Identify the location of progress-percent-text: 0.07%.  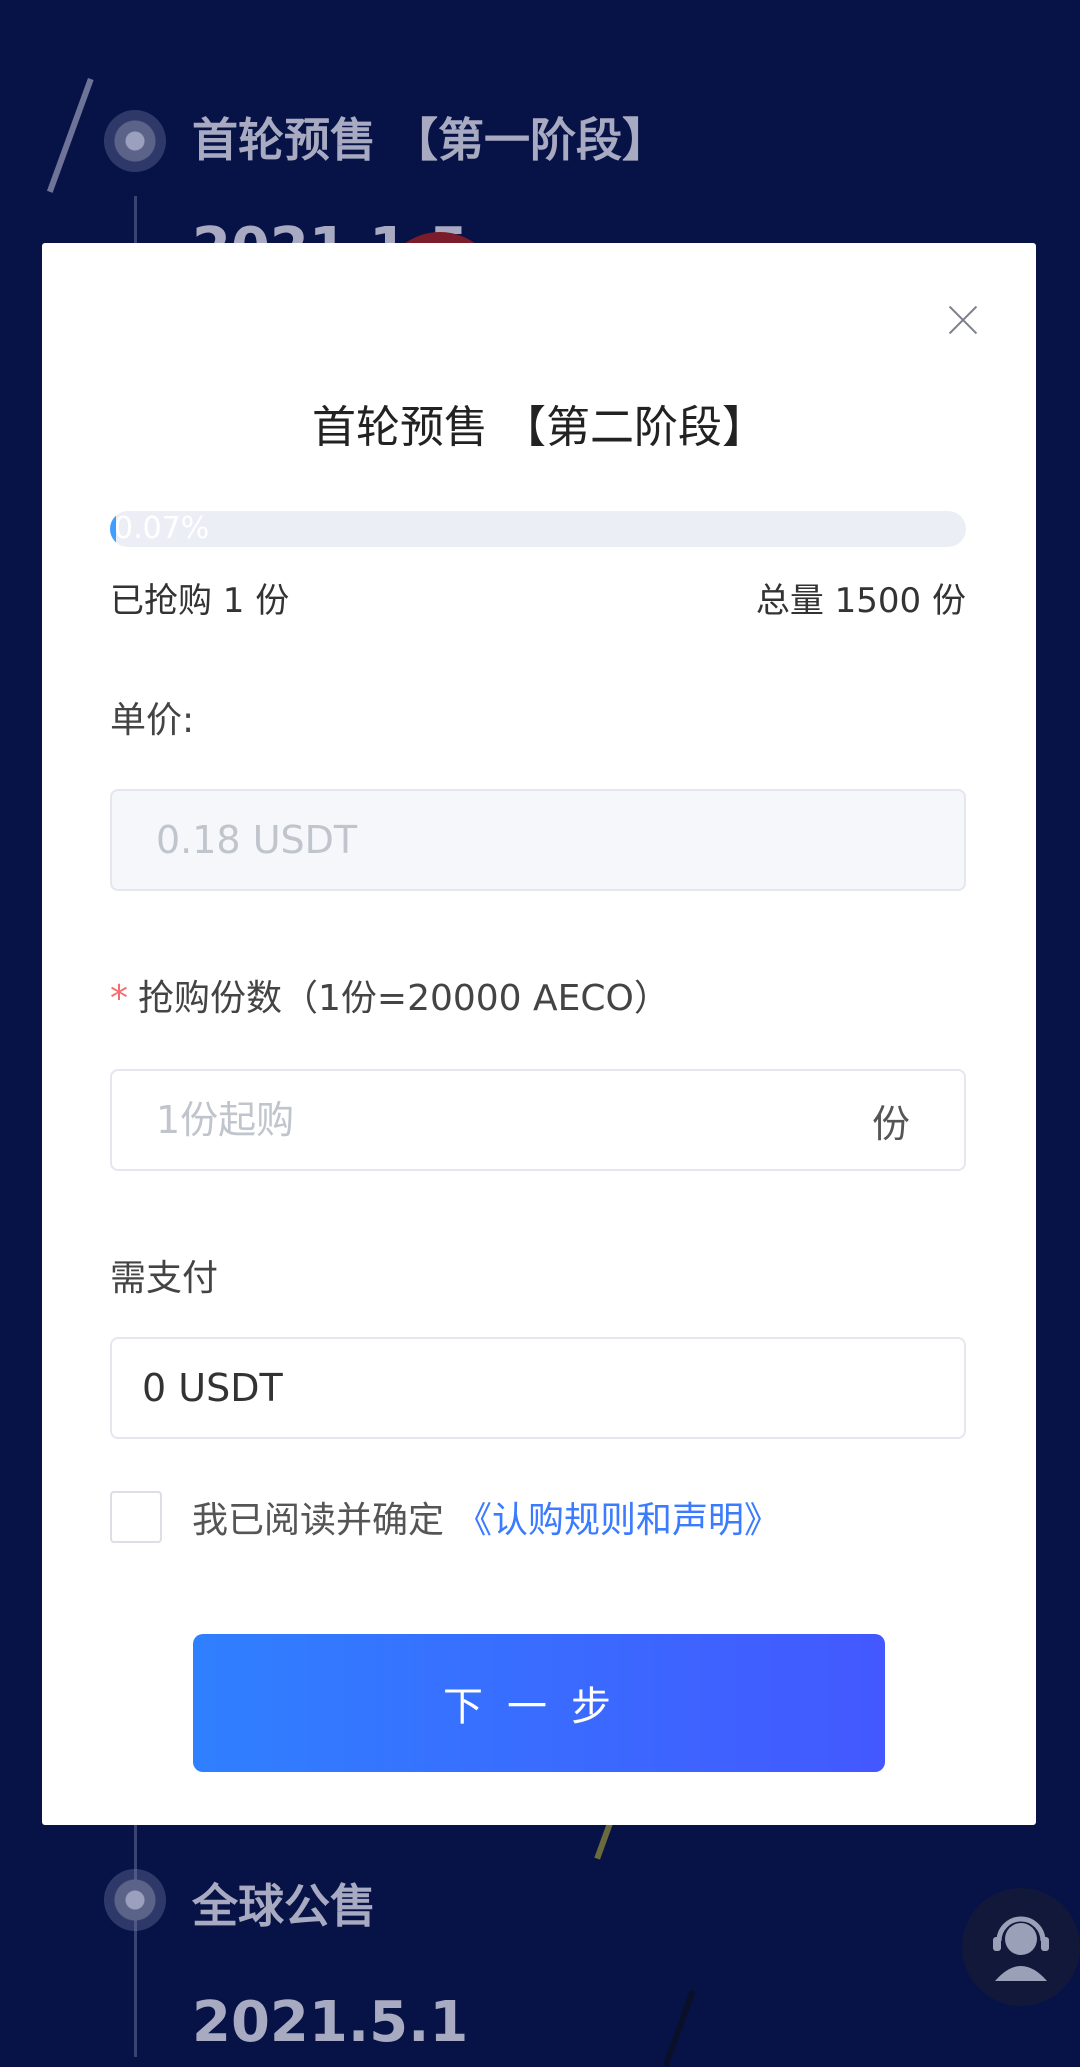
(162, 528).